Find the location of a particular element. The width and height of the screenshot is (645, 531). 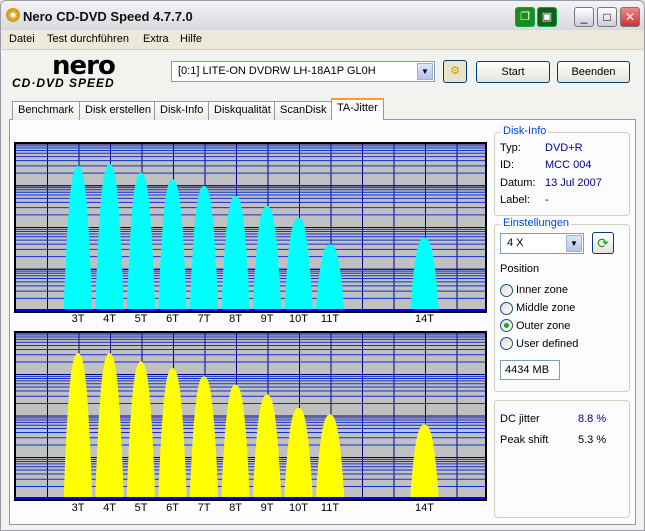

radio-outer-zone is located at coordinates (506, 325).